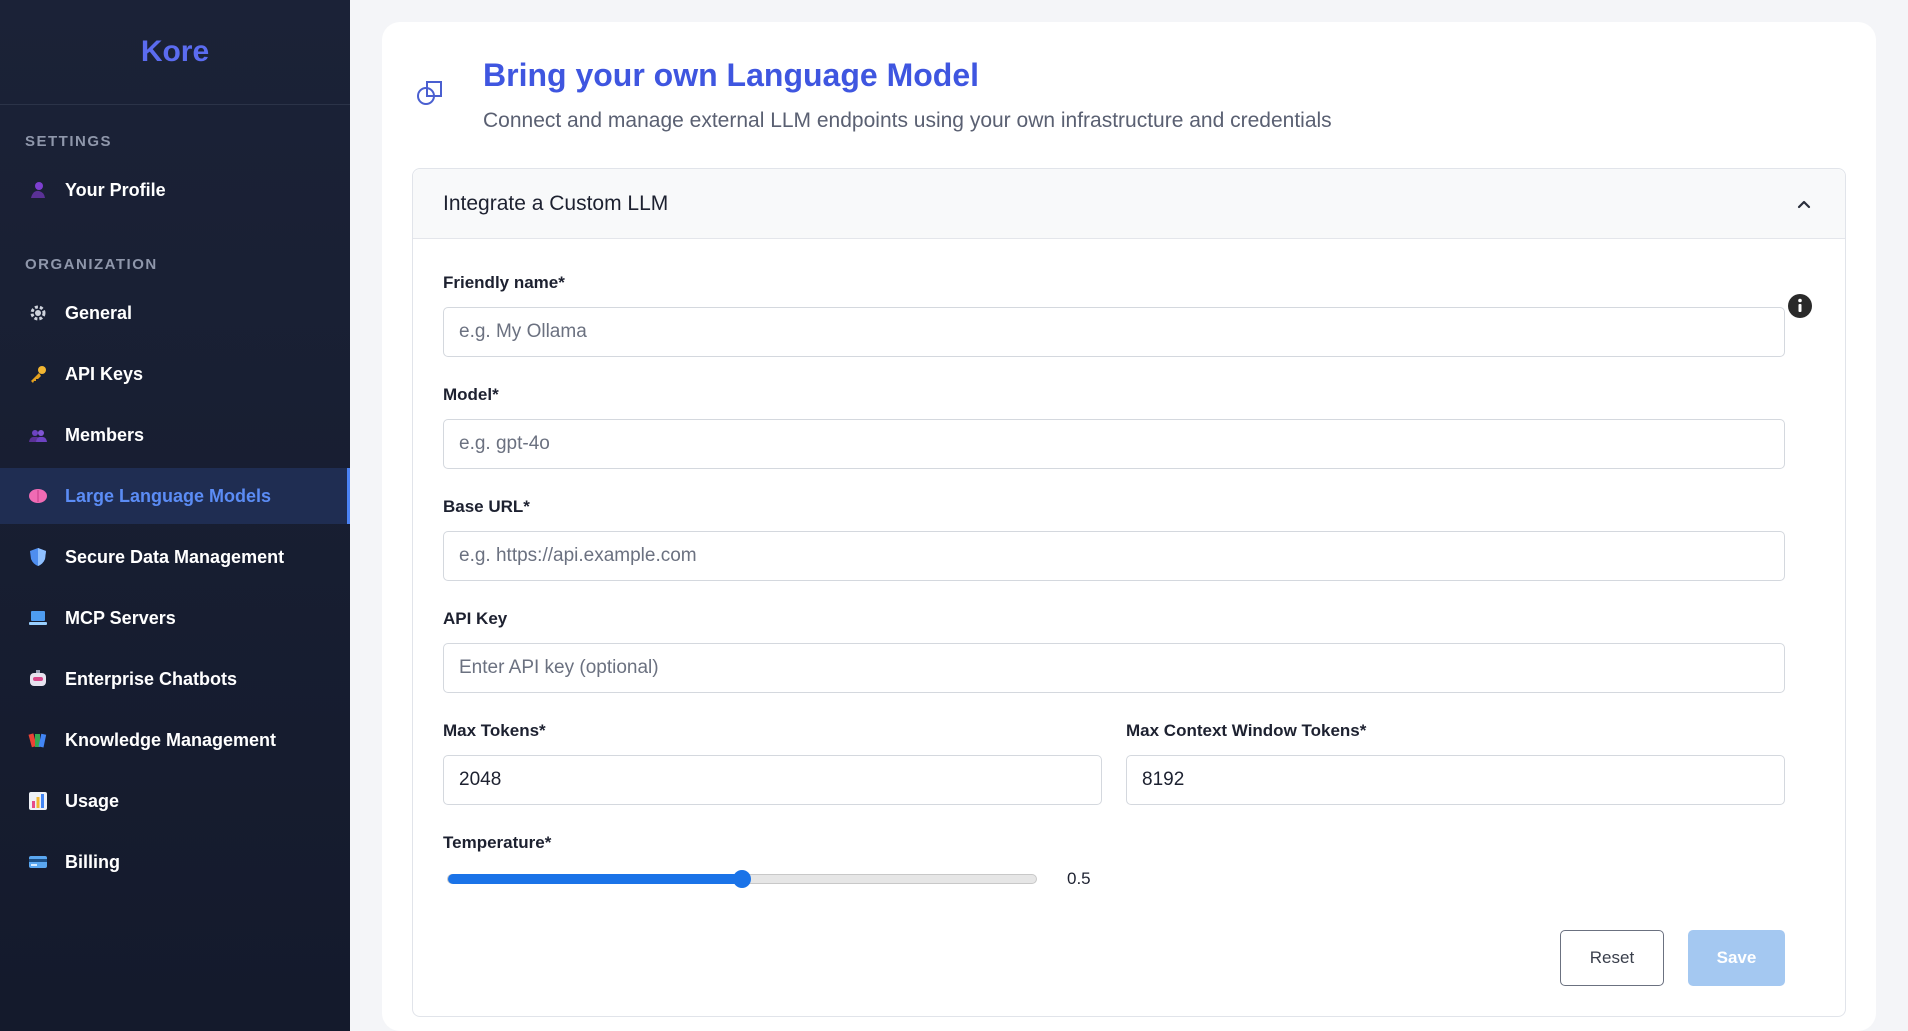 The width and height of the screenshot is (1908, 1031). Describe the element at coordinates (92, 861) in the screenshot. I see `sidebar-item-label: Billing` at that location.